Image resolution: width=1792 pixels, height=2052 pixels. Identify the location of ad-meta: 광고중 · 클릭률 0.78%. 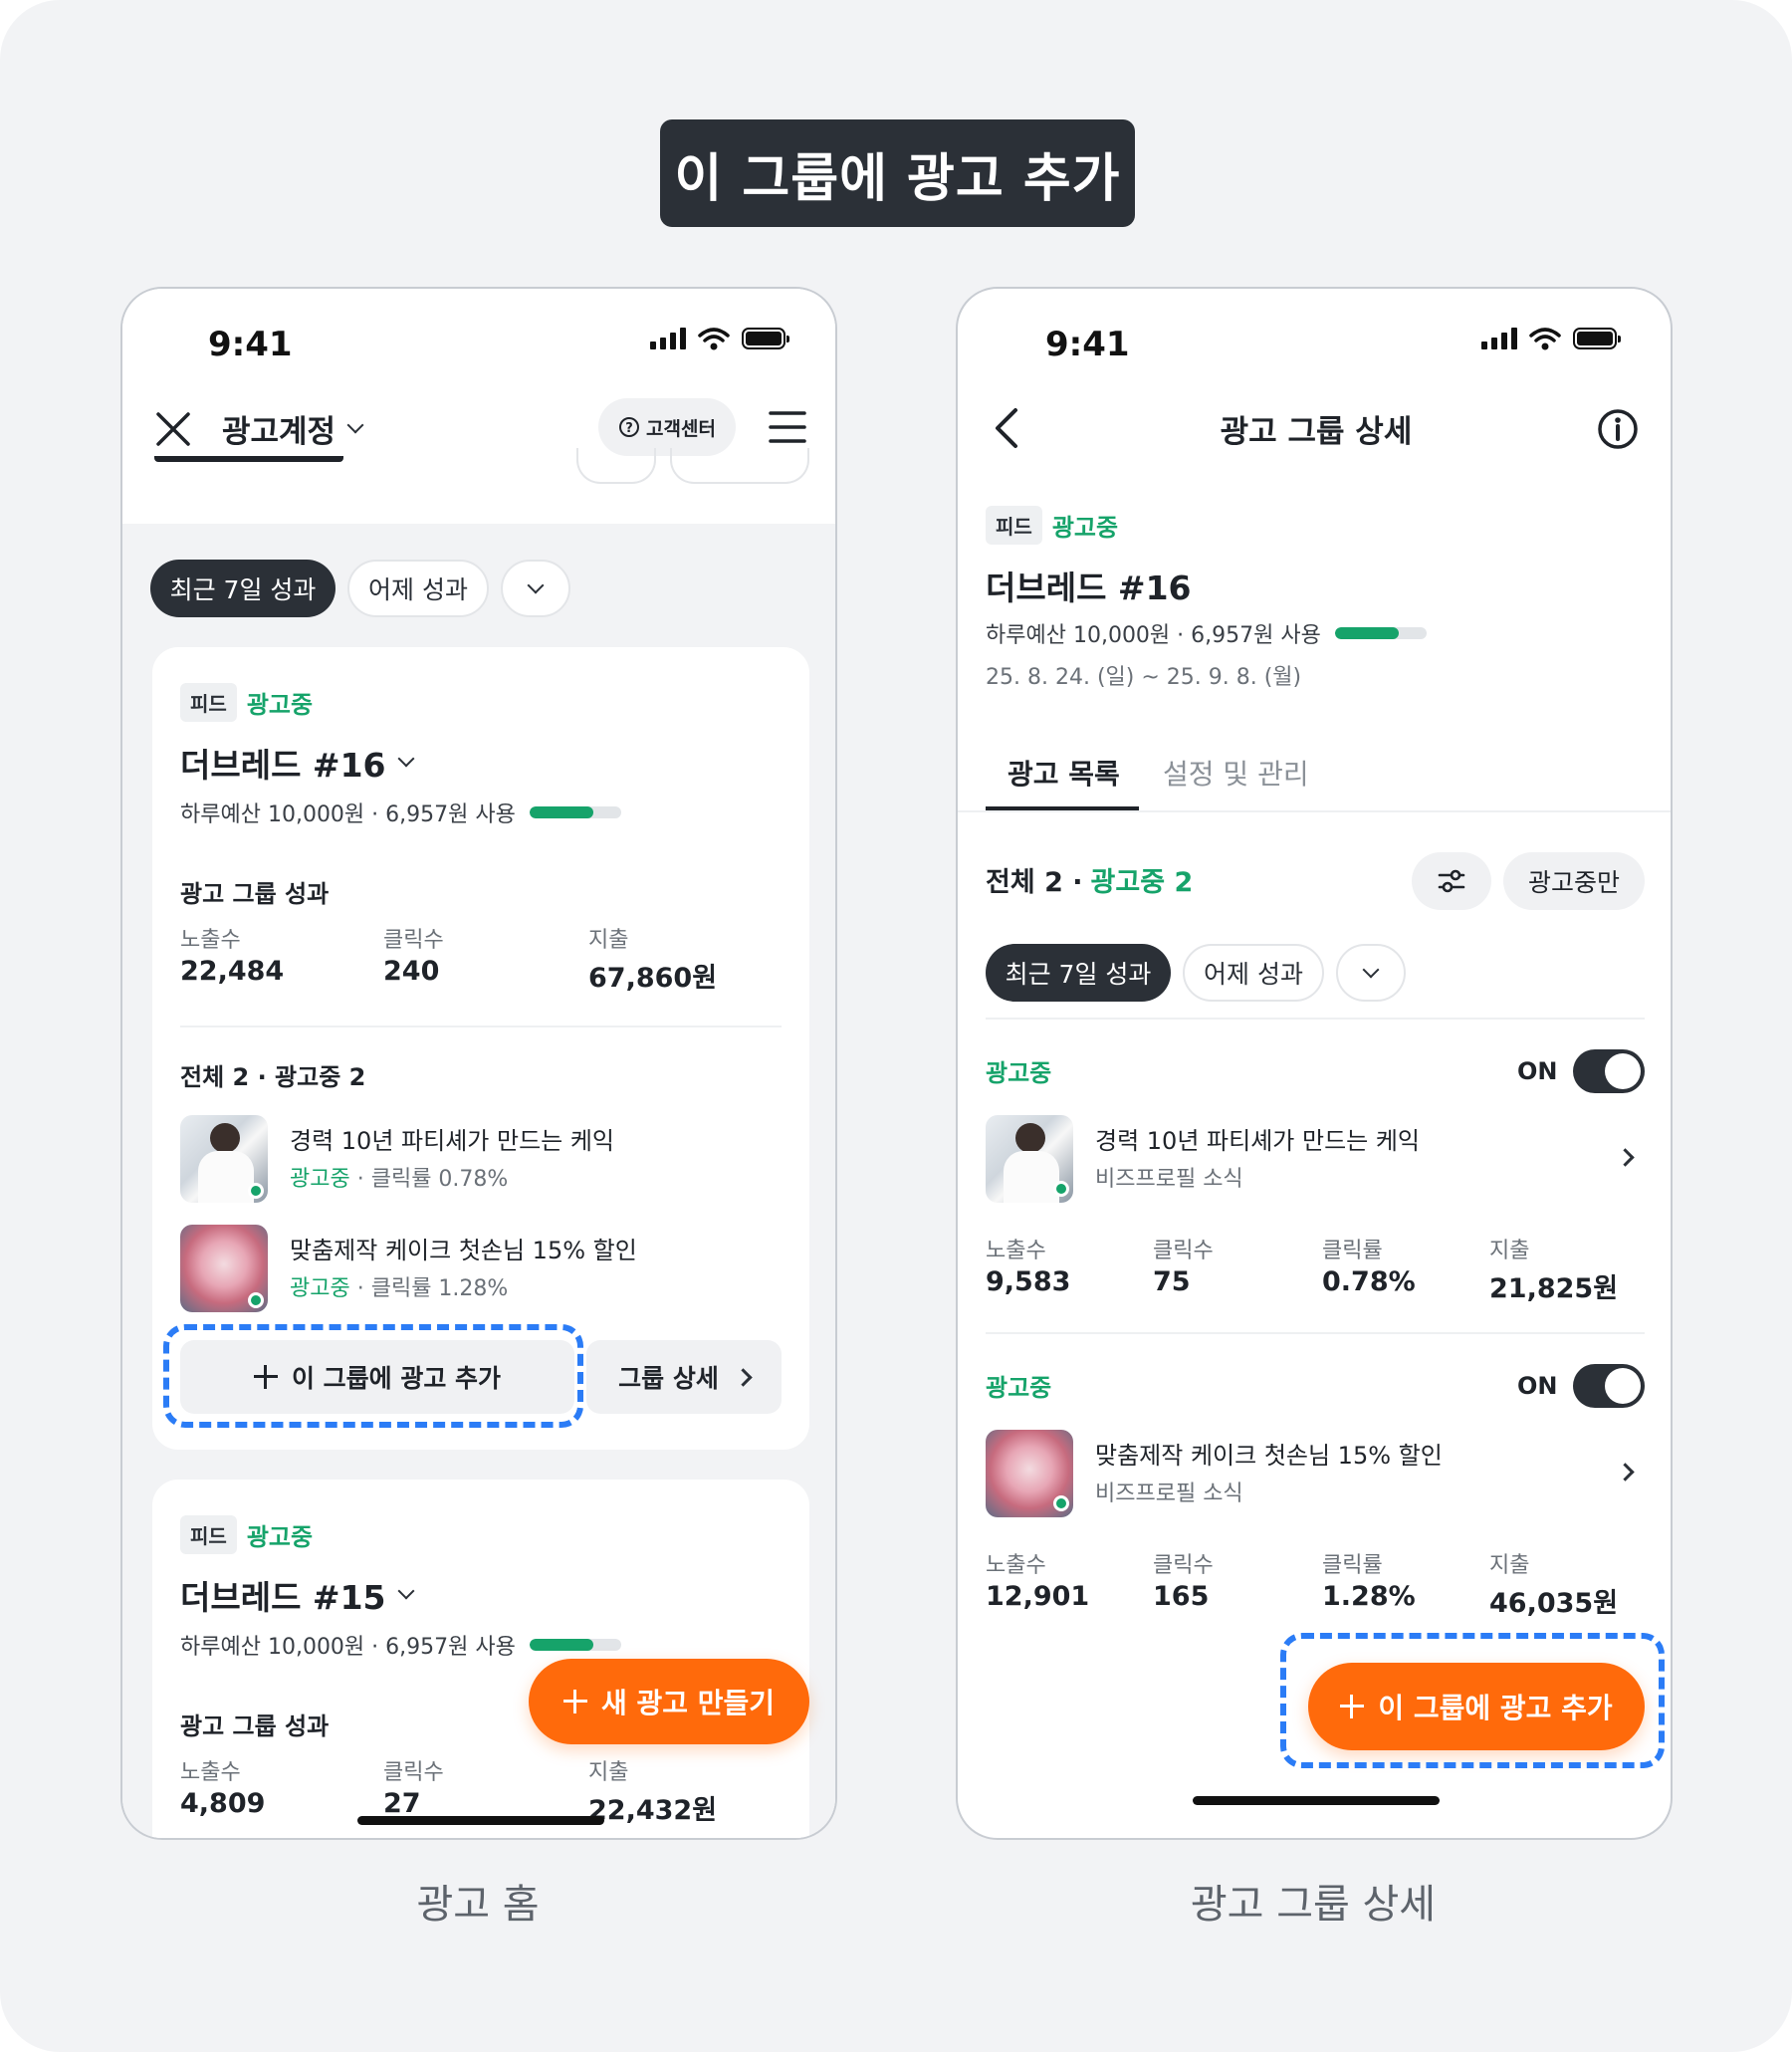
(399, 1177).